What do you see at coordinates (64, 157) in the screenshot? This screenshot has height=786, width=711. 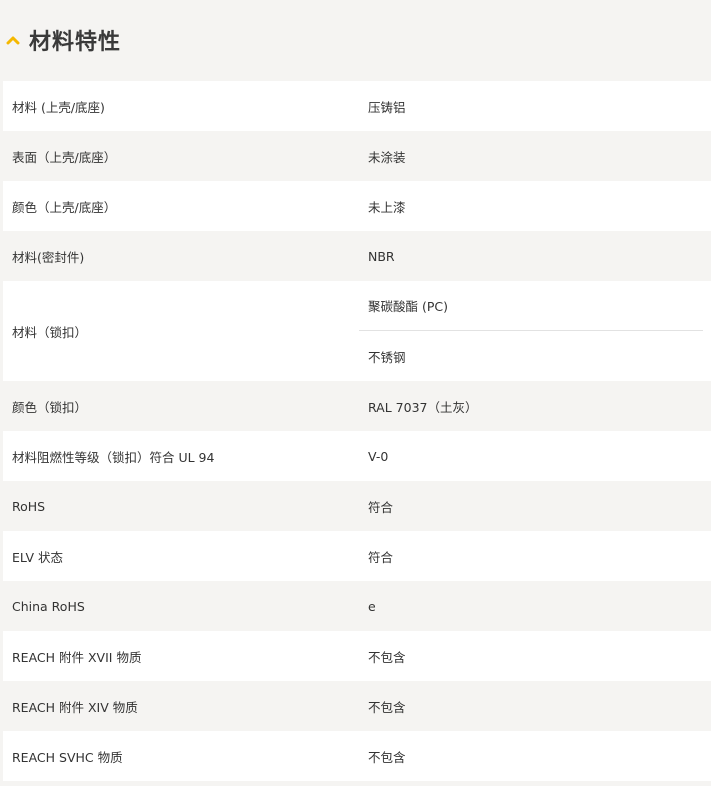 I see `property-key: 表面（上壳/底座）` at bounding box center [64, 157].